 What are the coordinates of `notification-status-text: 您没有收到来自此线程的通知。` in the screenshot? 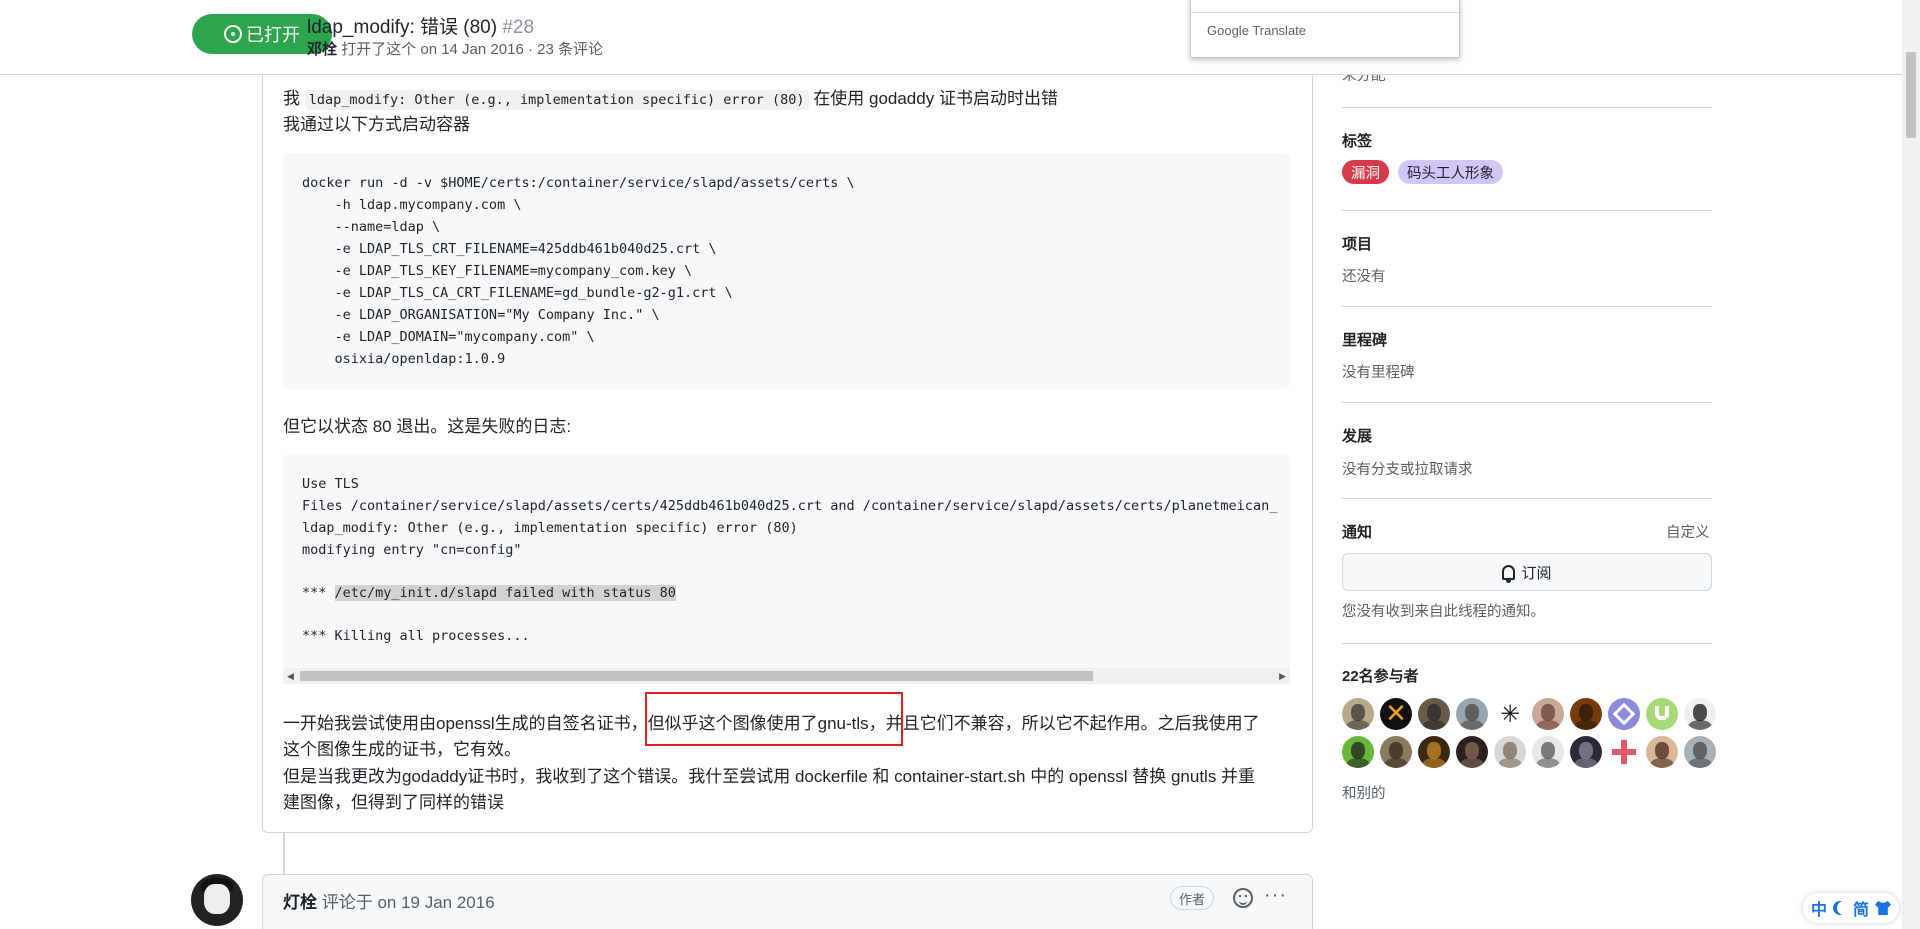 It's located at (1443, 612).